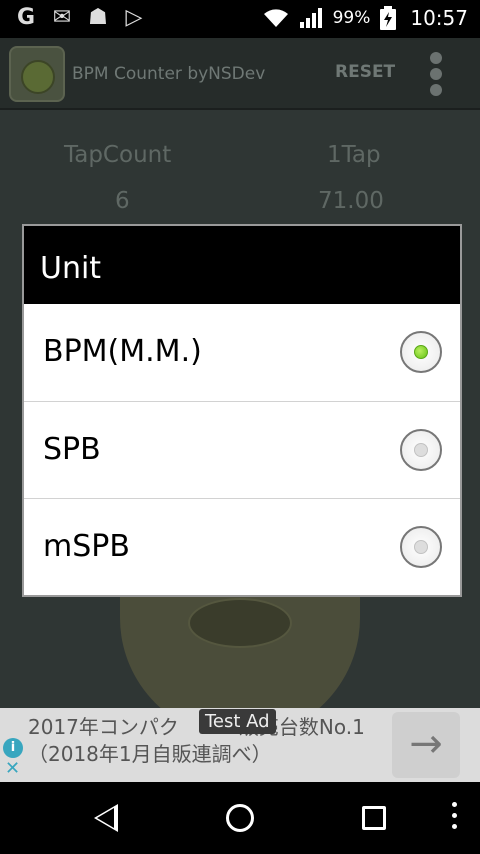  Describe the element at coordinates (365, 72) in the screenshot. I see `reset-button: RESET` at that location.